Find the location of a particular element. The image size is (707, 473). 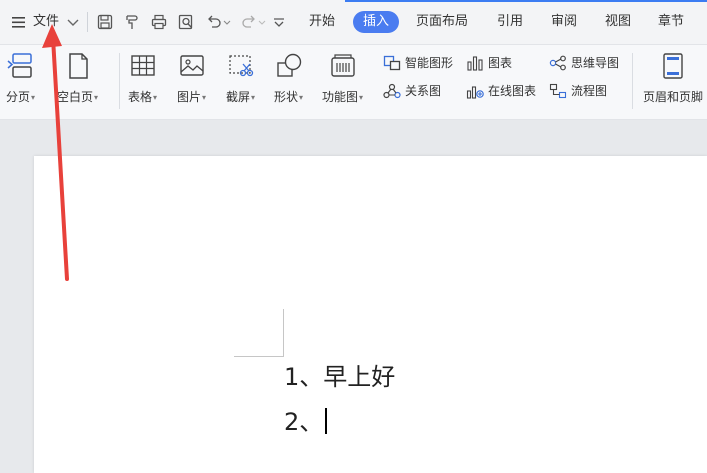

mind-map-button: 思维导图 is located at coordinates (584, 63).